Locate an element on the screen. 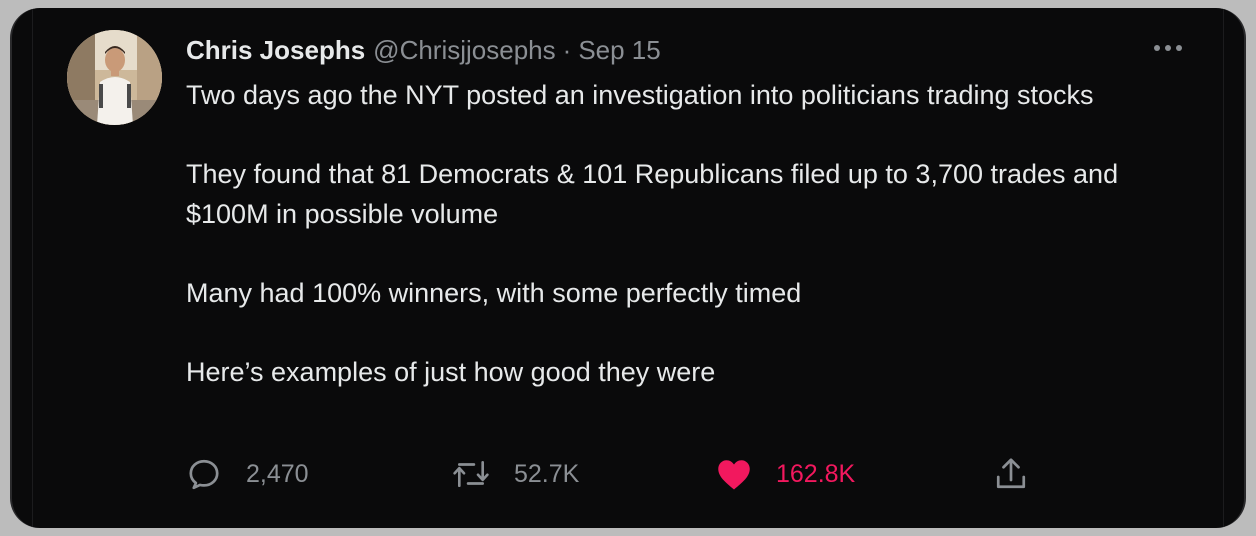 The width and height of the screenshot is (1256, 536). like-count: 162.8K is located at coordinates (816, 473).